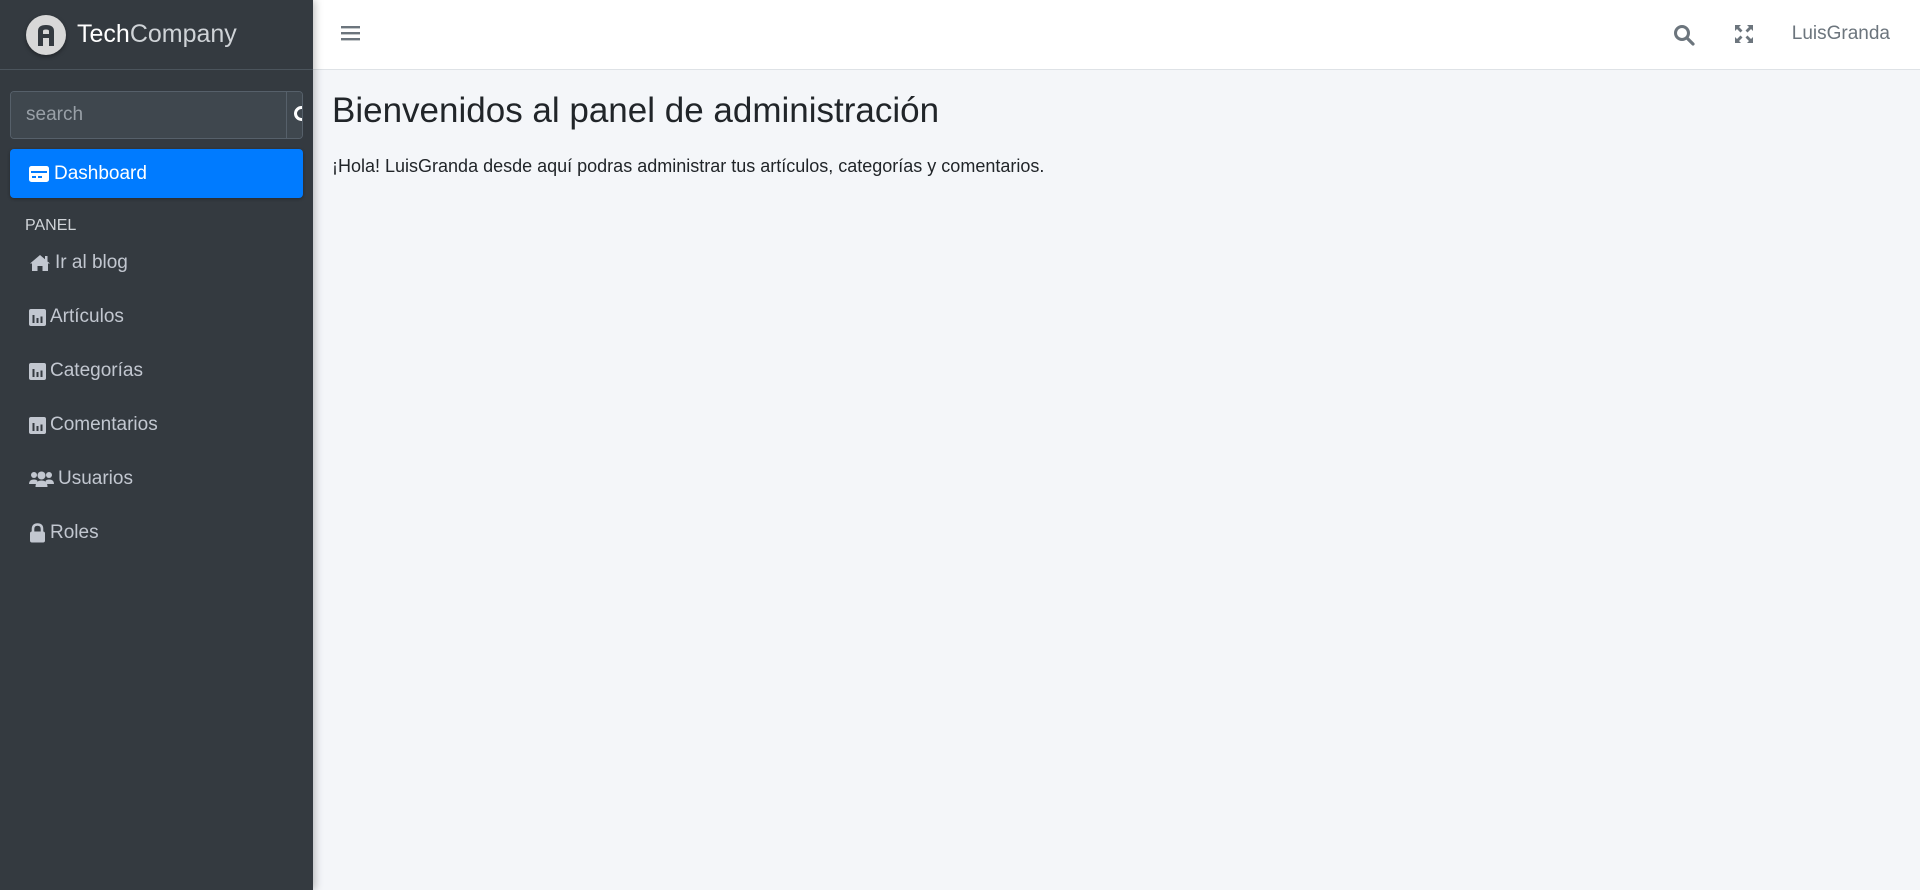 This screenshot has width=1920, height=890. What do you see at coordinates (156, 479) in the screenshot?
I see `sidebar-item-usuarios: Usuarios` at bounding box center [156, 479].